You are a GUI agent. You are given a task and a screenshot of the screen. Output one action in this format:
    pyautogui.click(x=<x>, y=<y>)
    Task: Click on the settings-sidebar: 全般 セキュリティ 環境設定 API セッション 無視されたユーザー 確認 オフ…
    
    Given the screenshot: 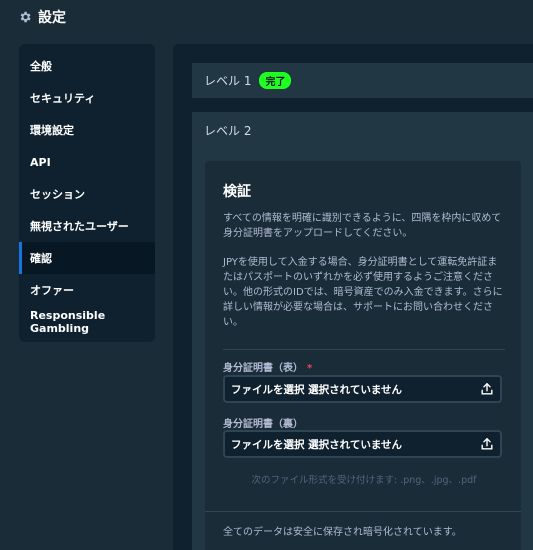 What is the action you would take?
    pyautogui.click(x=87, y=193)
    